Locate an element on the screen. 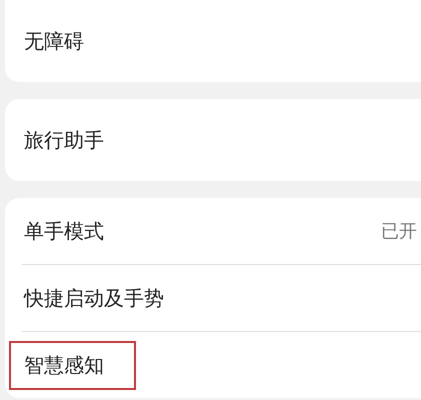  setting-value: 已开 is located at coordinates (399, 231).